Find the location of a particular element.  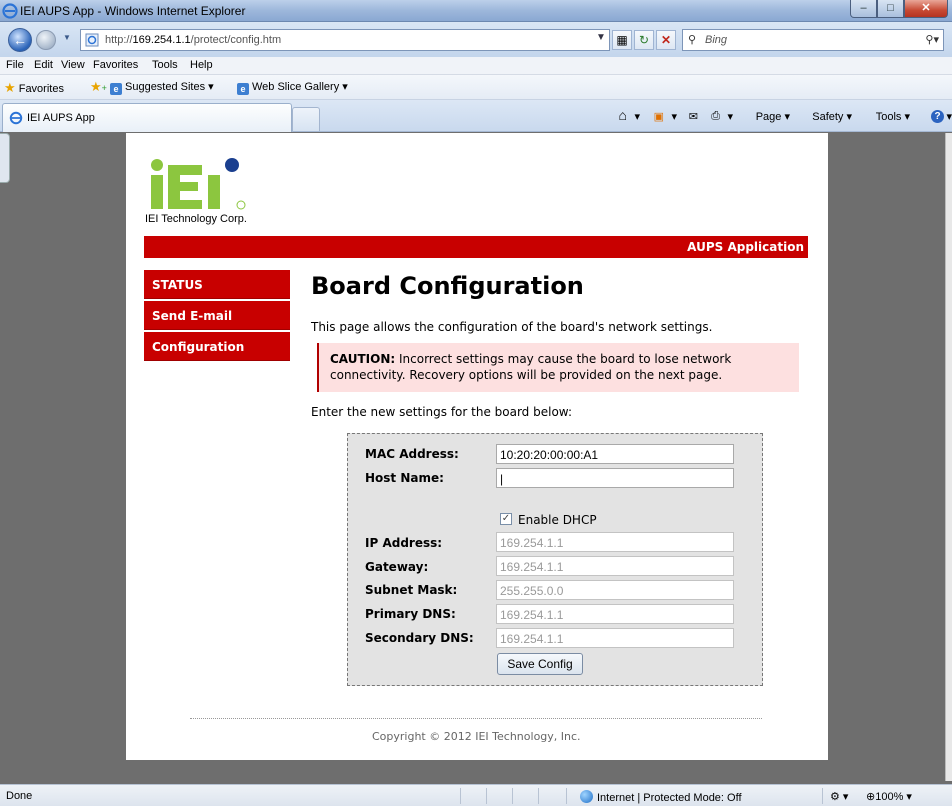

feeds-dropdown-icon: ▾ is located at coordinates (674, 116).